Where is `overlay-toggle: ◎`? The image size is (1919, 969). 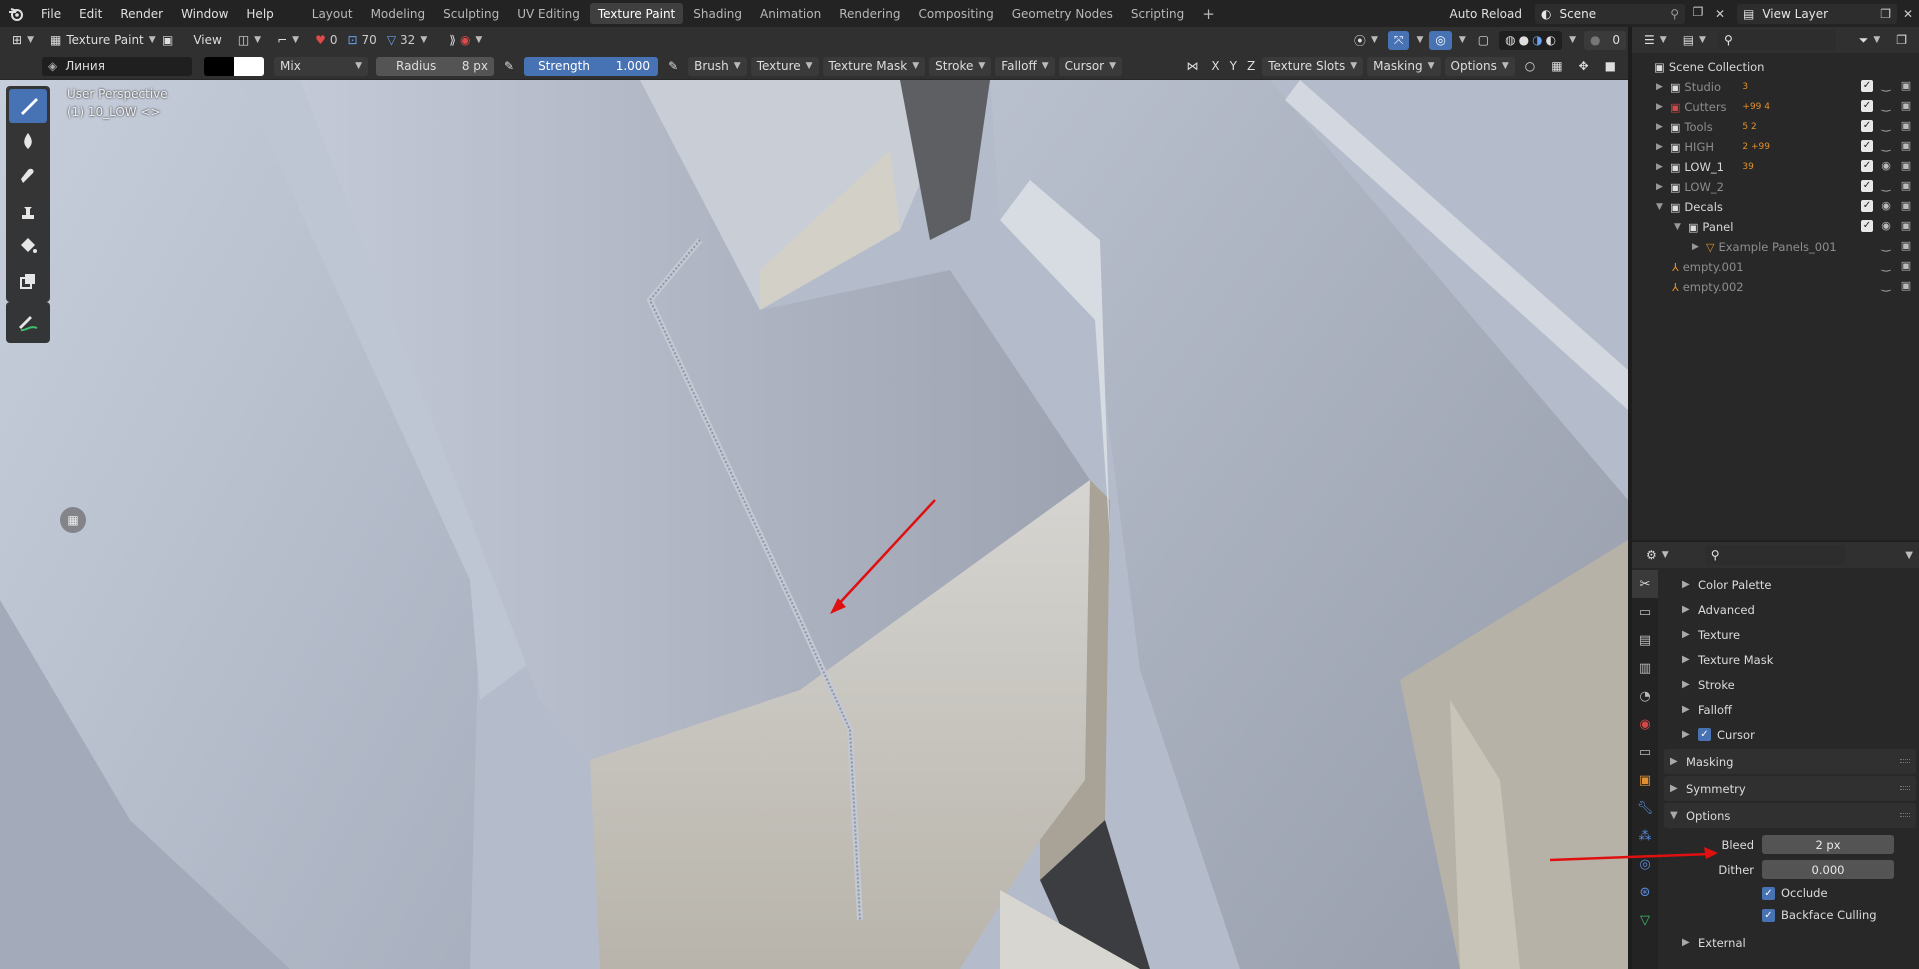
overlay-toggle: ◎ is located at coordinates (1440, 40).